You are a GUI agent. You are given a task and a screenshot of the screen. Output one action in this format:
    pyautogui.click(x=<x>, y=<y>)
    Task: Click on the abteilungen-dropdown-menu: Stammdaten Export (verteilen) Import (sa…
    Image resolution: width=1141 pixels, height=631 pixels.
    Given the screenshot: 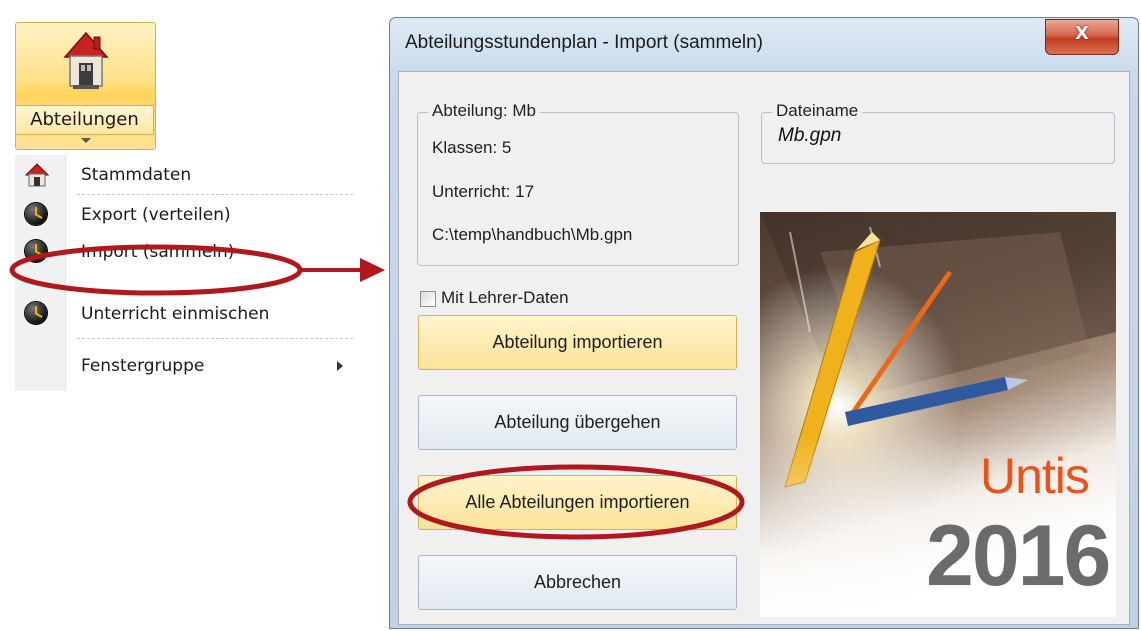 What is the action you would take?
    pyautogui.click(x=184, y=273)
    